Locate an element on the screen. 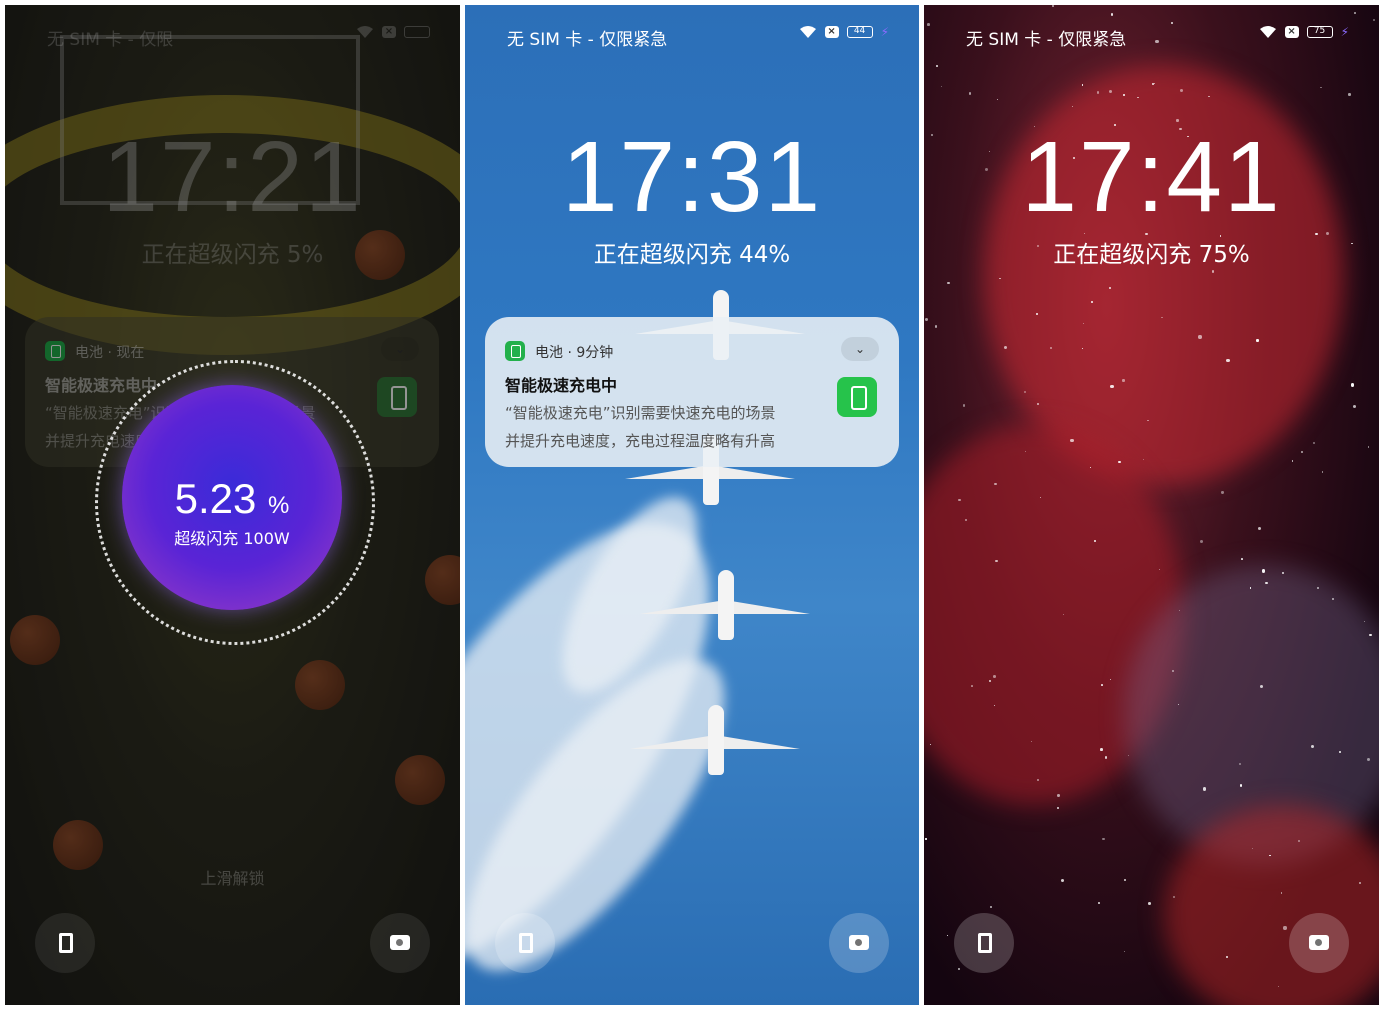 This screenshot has height=1010, width=1384. wifi-icon is located at coordinates (807, 32).